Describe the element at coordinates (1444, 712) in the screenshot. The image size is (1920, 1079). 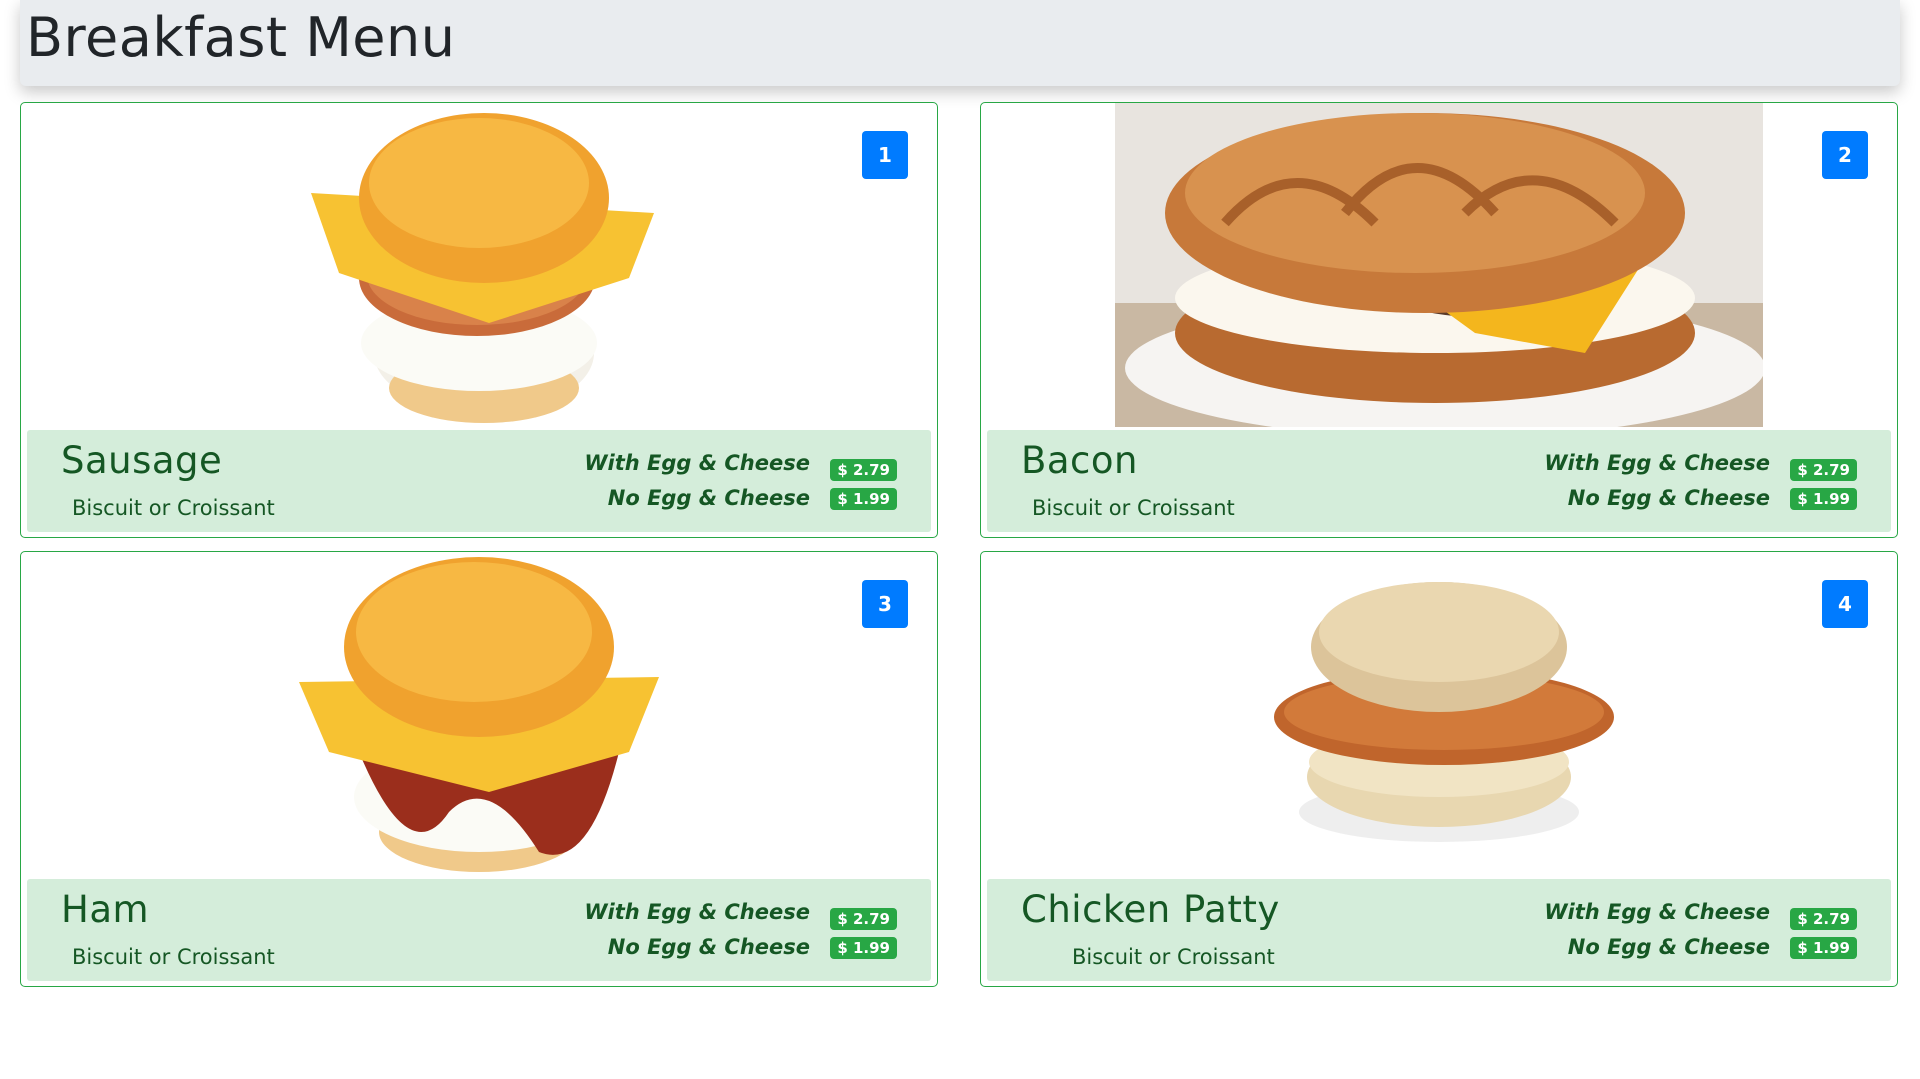
I see `chicken-sandwich-image` at that location.